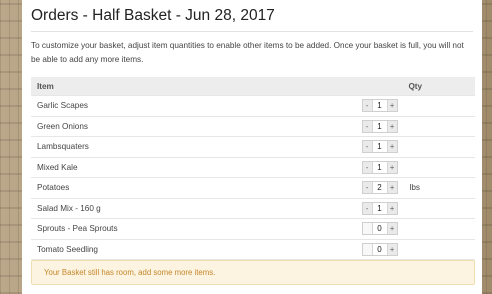 This screenshot has height=294, width=492. What do you see at coordinates (196, 146) in the screenshot?
I see `item-name: Lambsquaters` at bounding box center [196, 146].